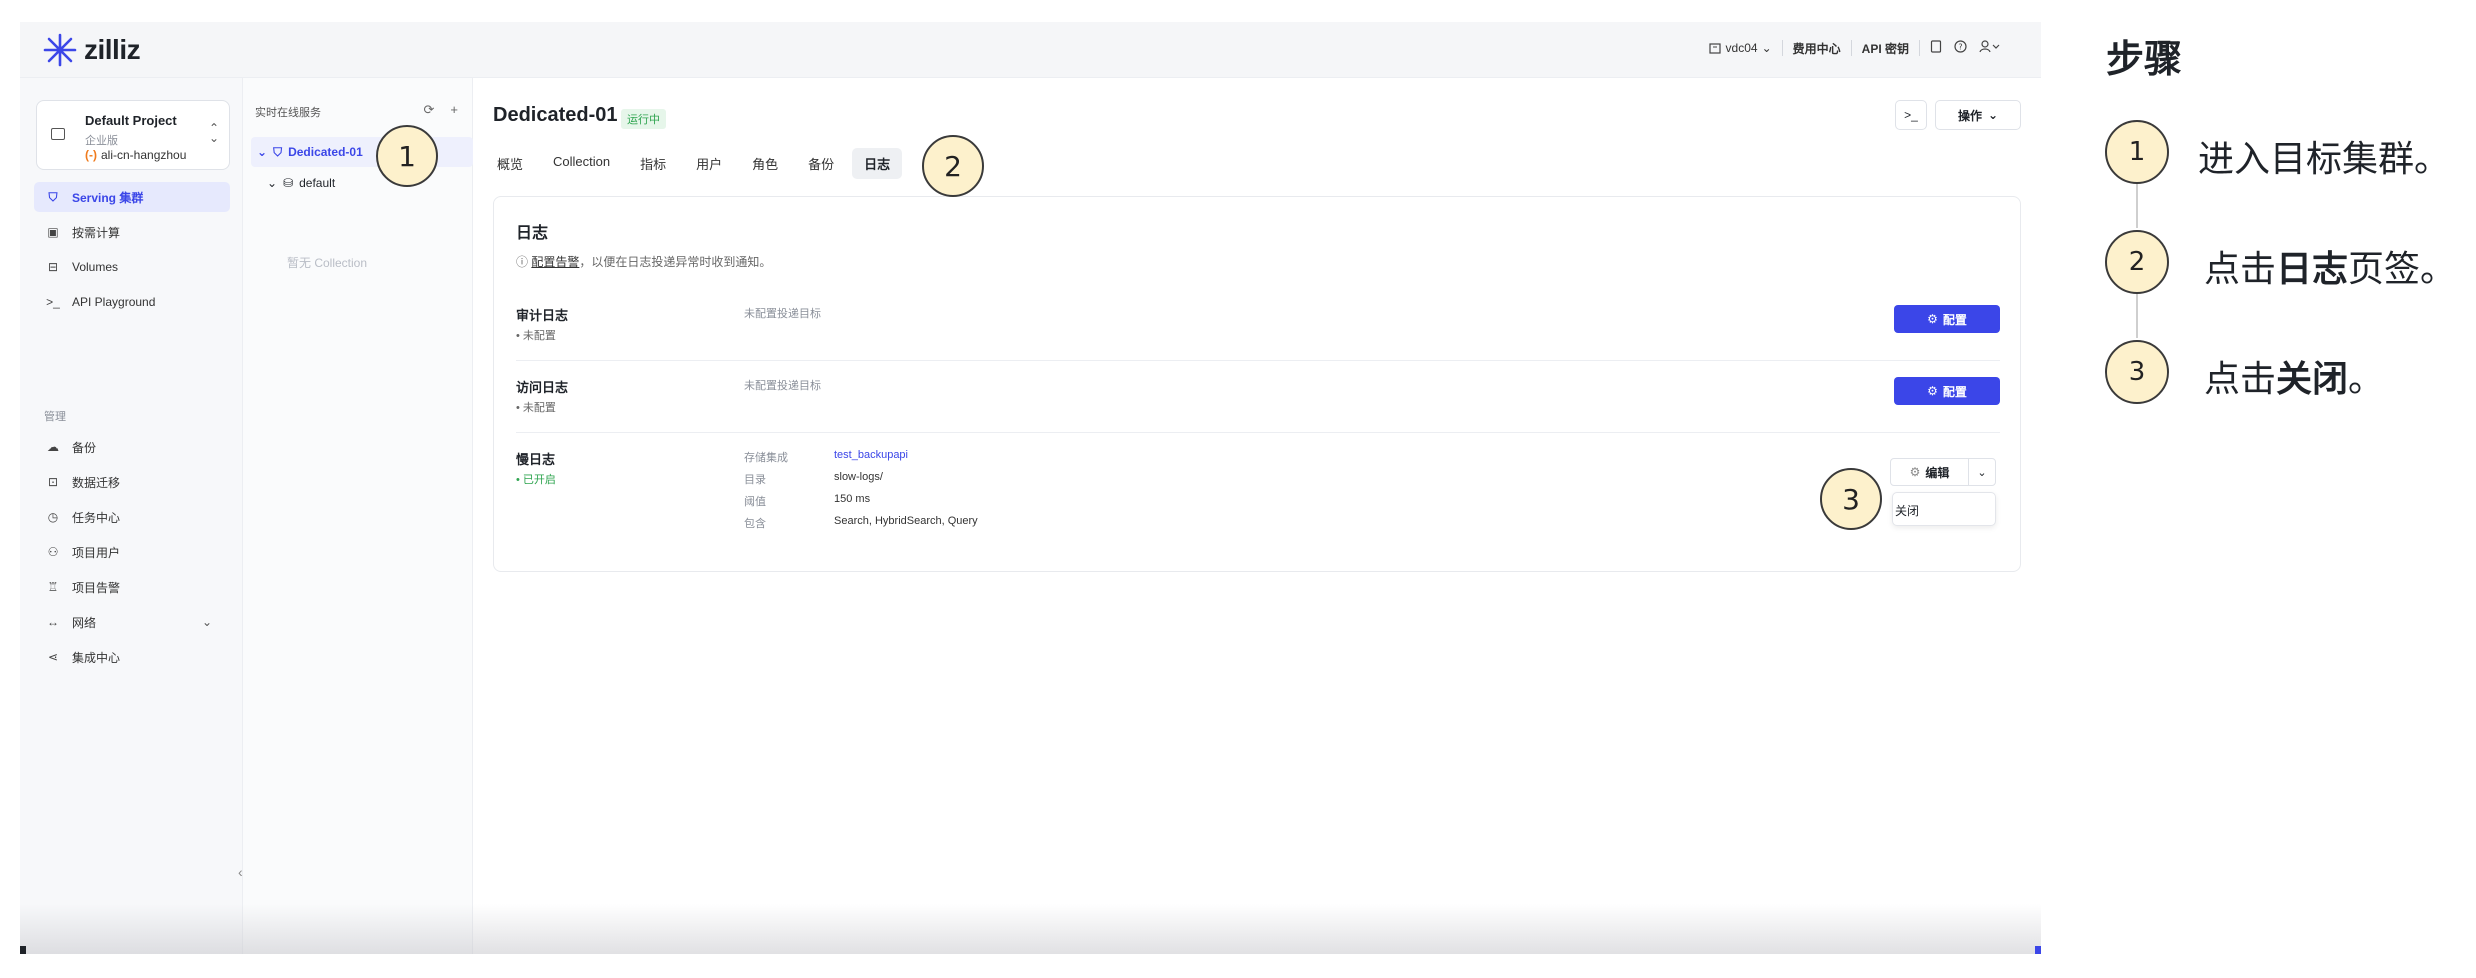  I want to click on step-marker-2: 2, so click(953, 166).